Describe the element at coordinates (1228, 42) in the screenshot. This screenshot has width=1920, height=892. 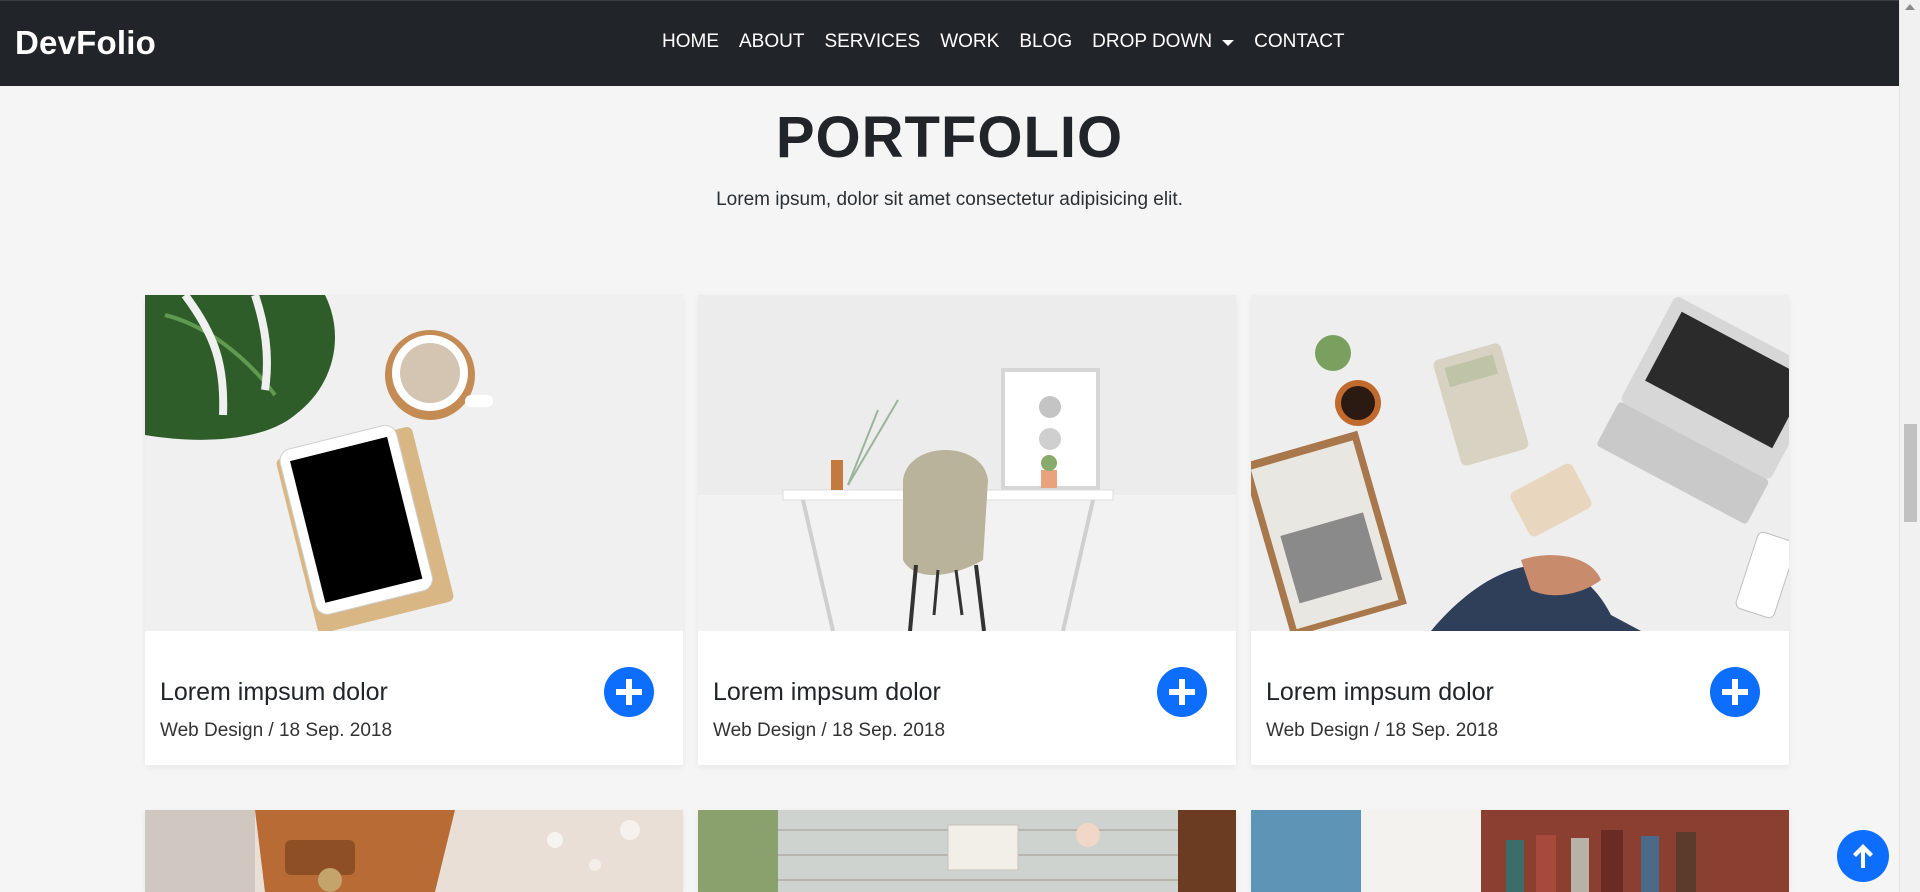
I see `caret-down-icon` at that location.